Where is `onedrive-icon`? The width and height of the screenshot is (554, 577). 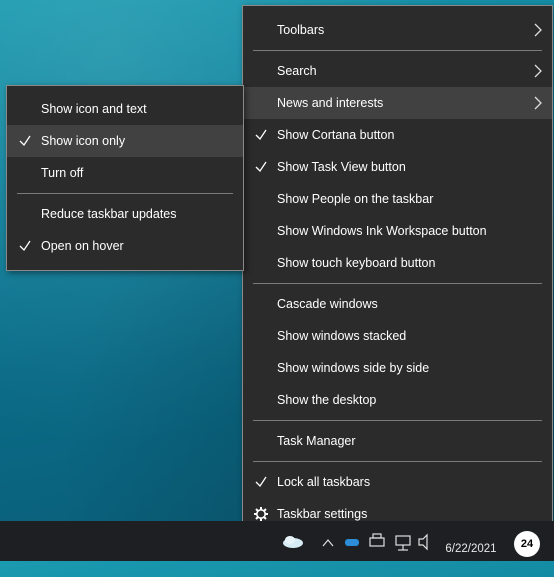
onedrive-icon is located at coordinates (352, 541).